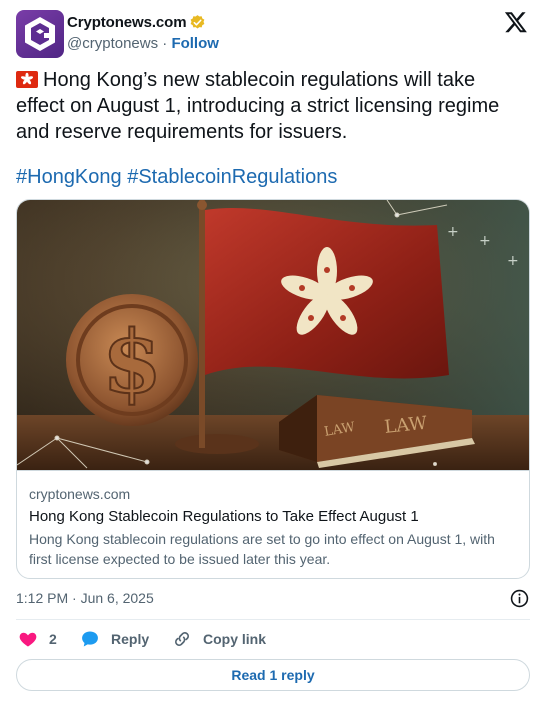 This screenshot has width=546, height=704. I want to click on handle-row: @cryptonews · Follow, so click(143, 43).